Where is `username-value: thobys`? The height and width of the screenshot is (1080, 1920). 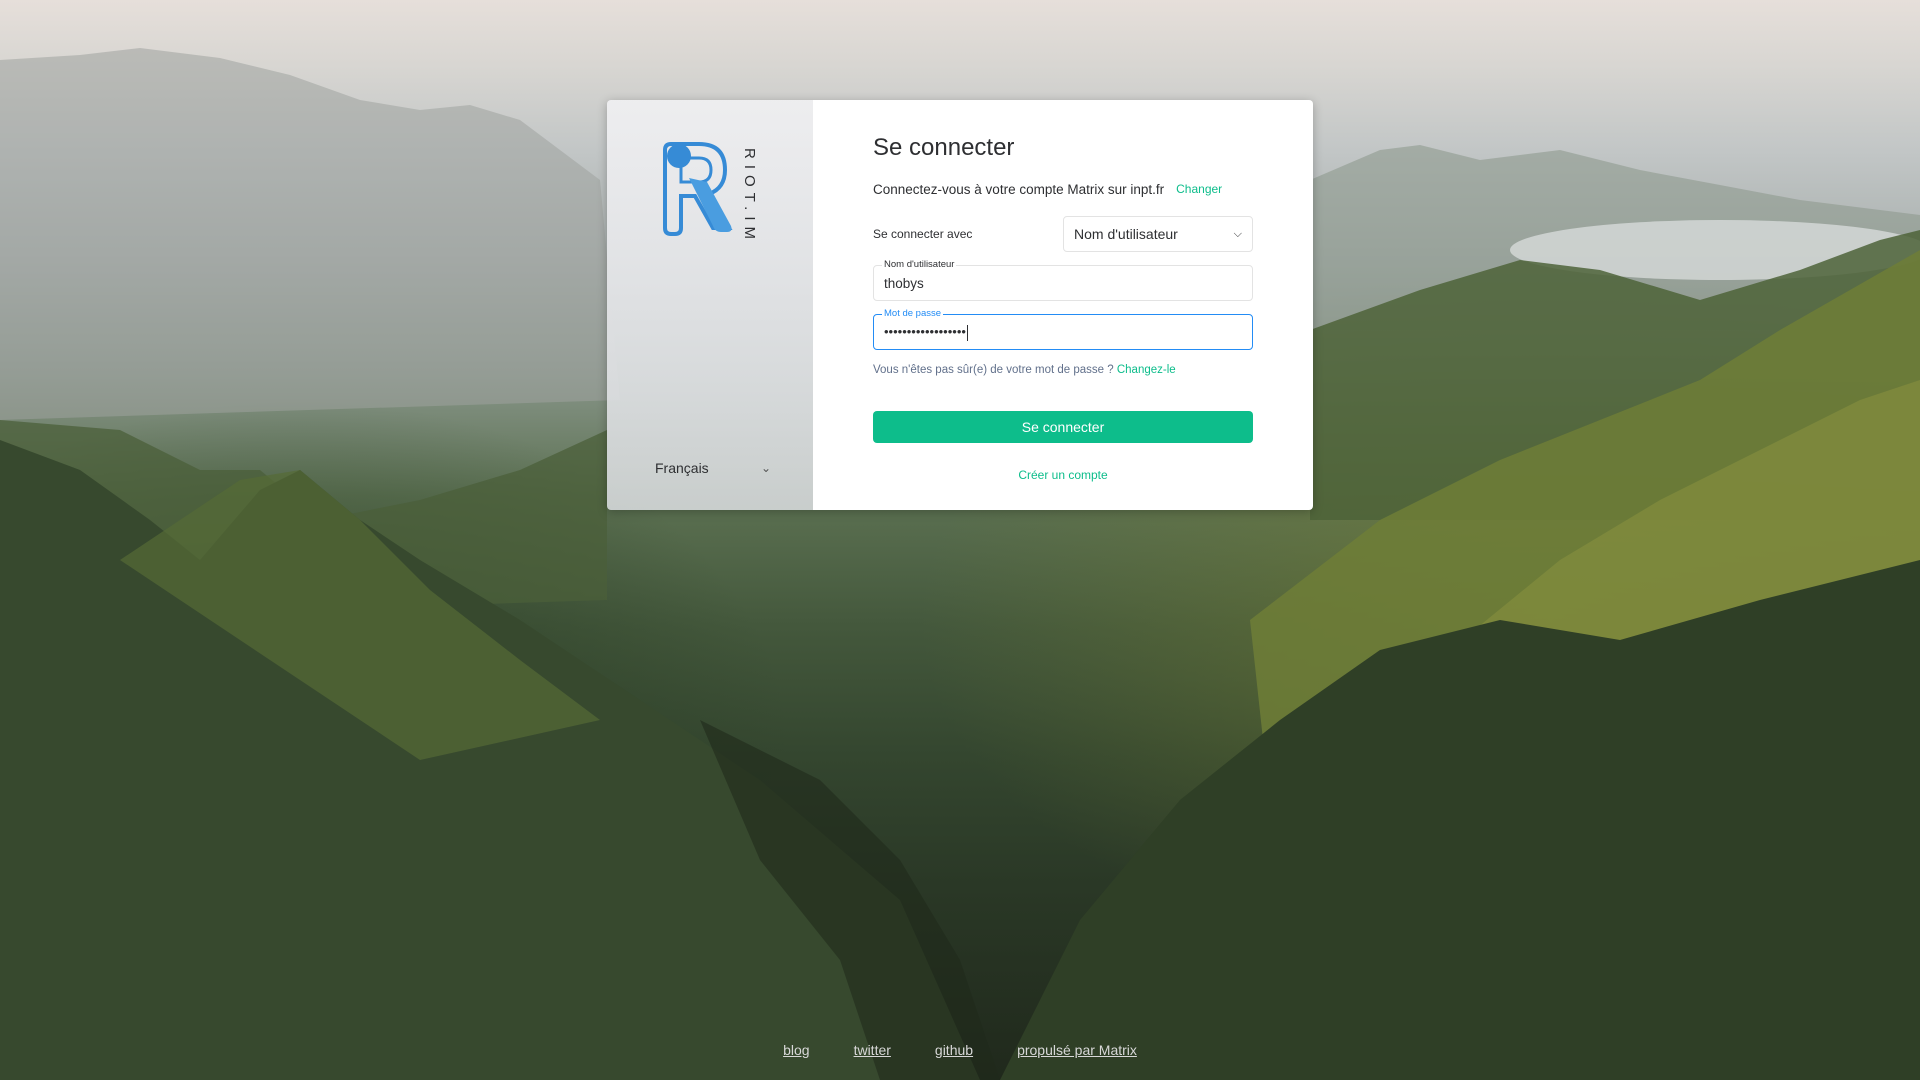 username-value: thobys is located at coordinates (904, 283).